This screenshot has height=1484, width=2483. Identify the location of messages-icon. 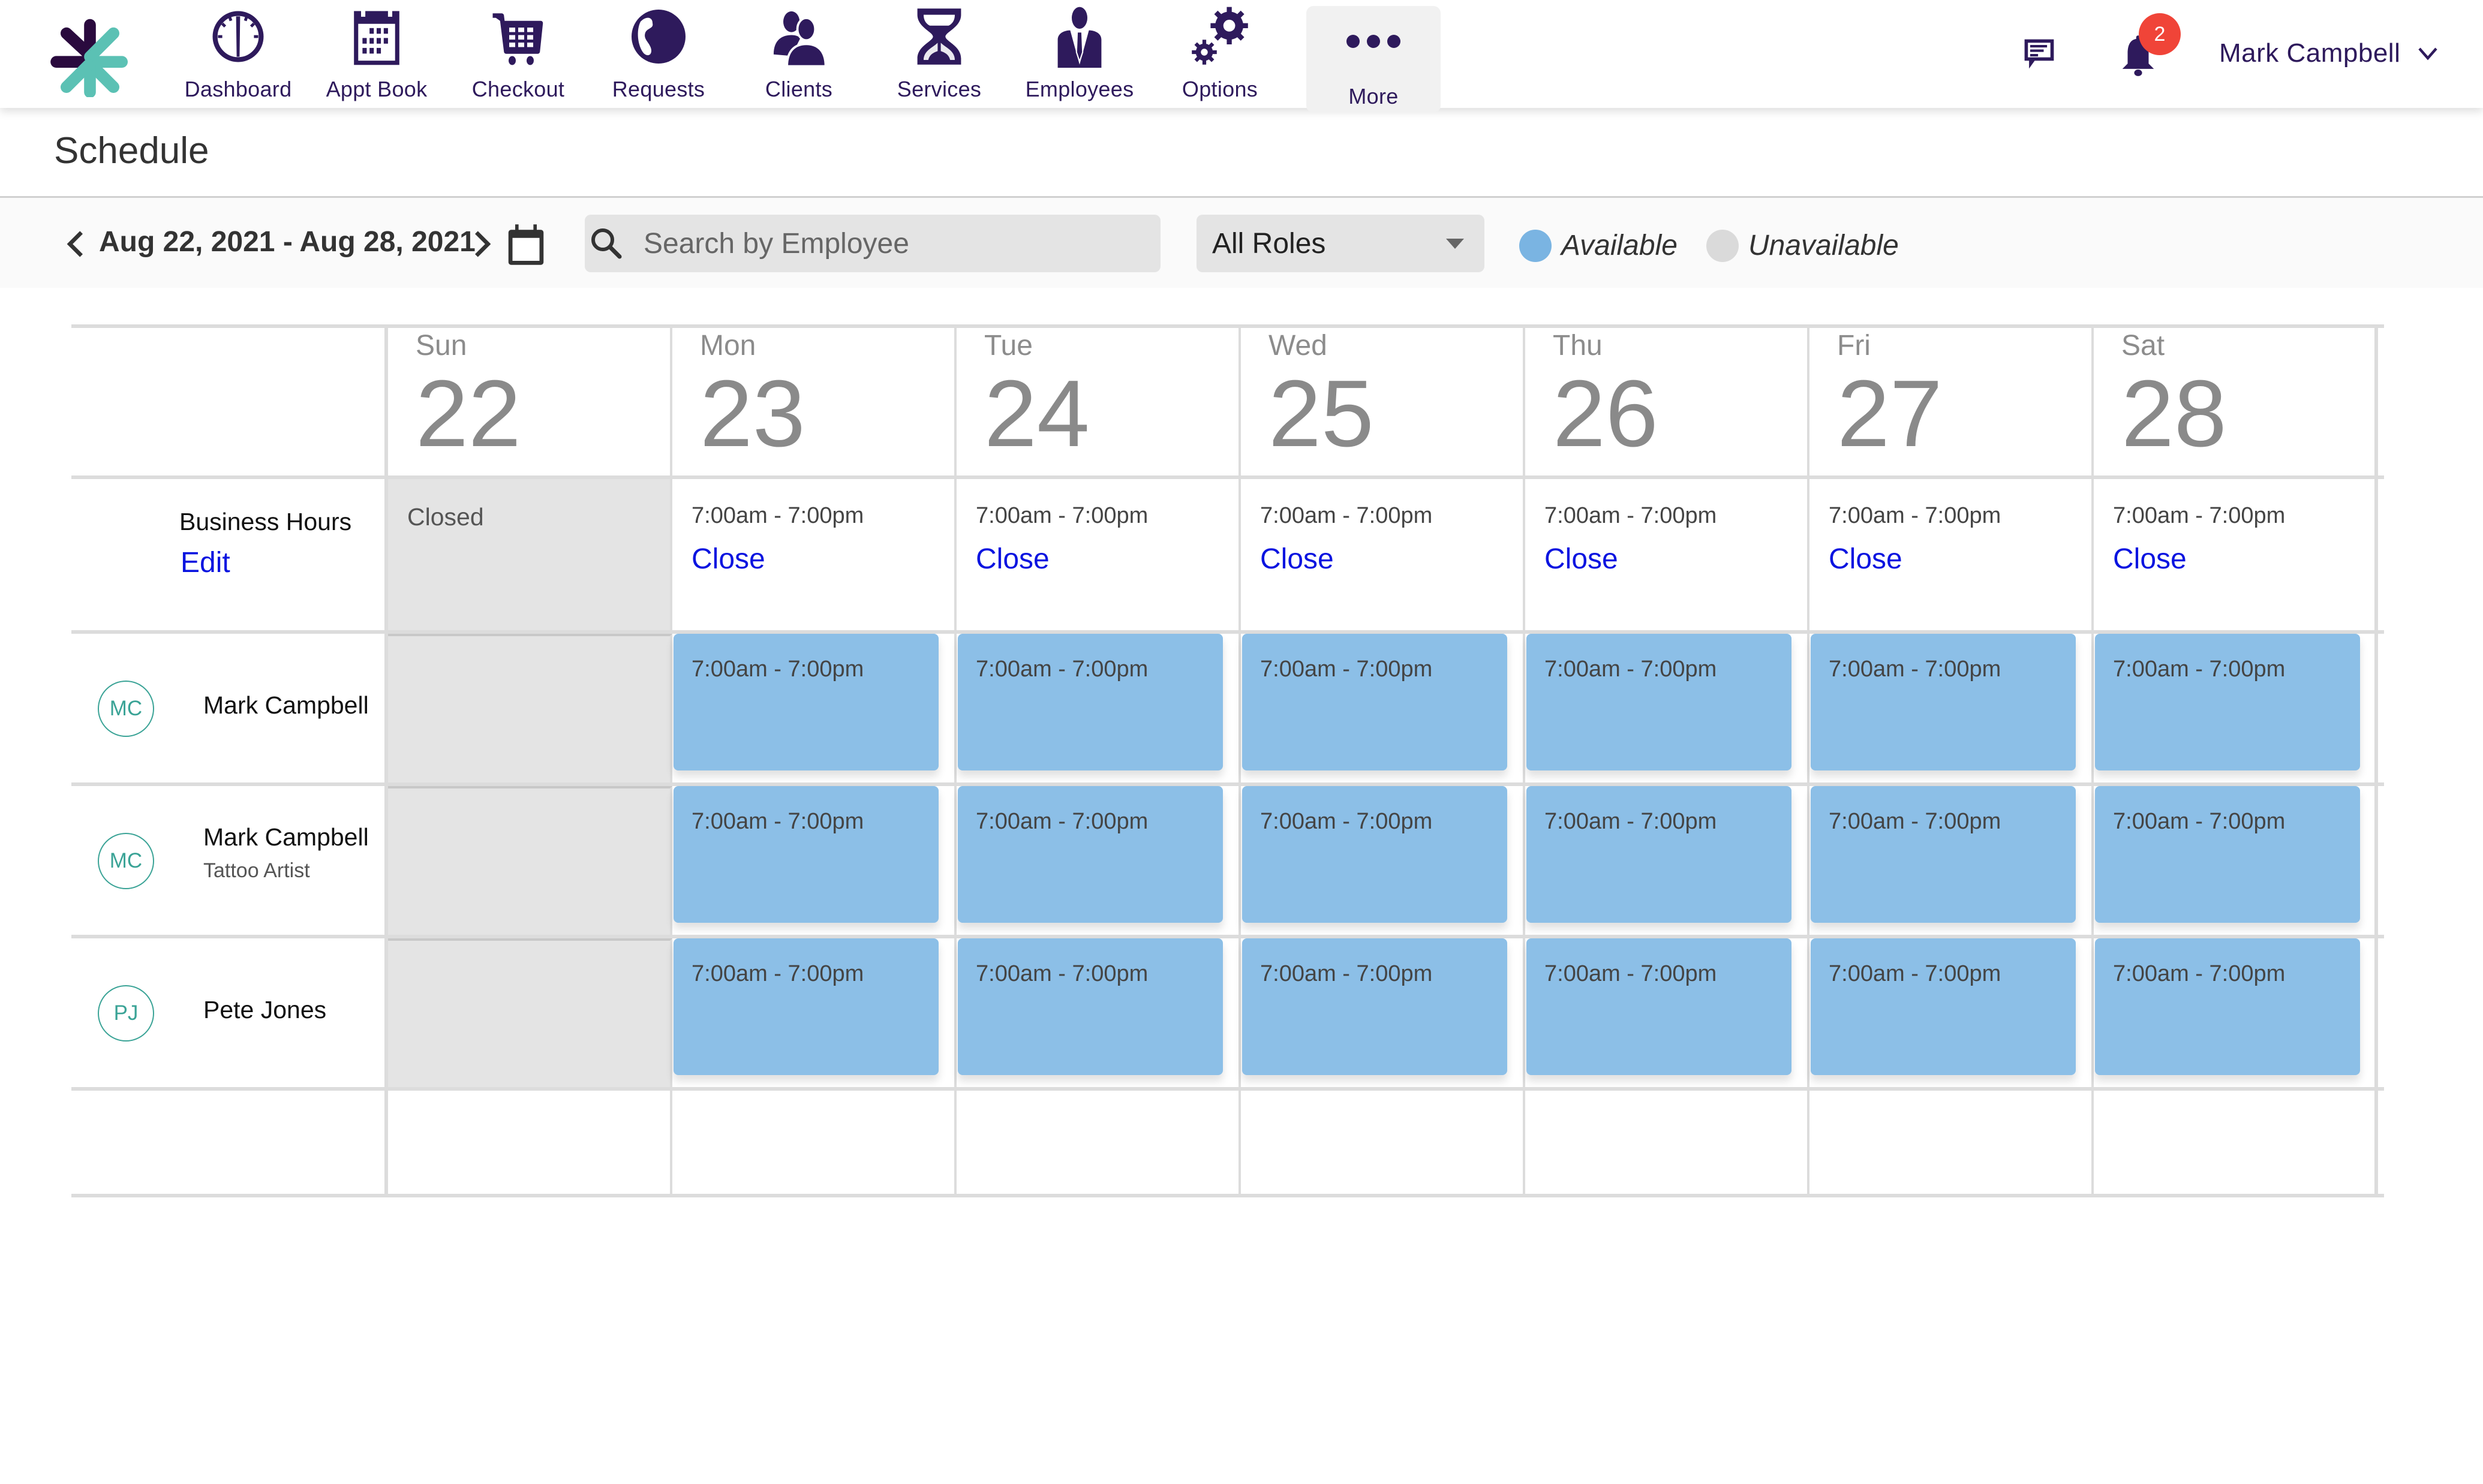
(2039, 54).